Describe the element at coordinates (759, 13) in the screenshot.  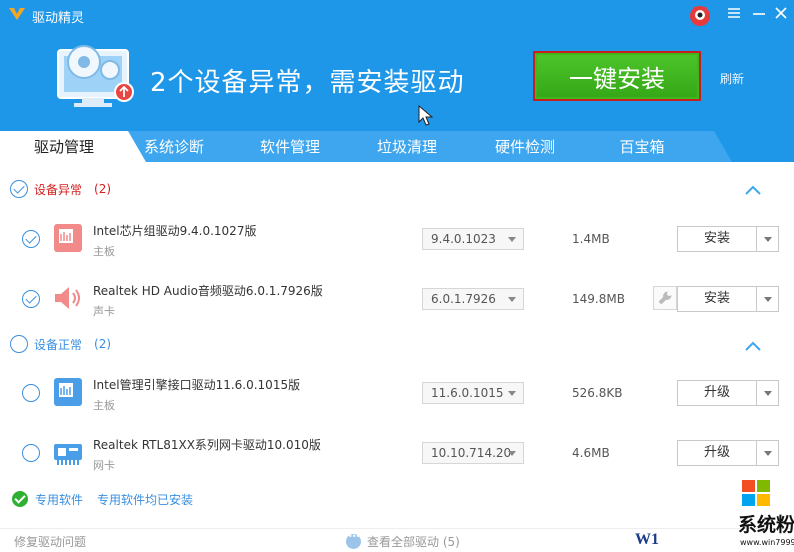
I see `minimize-icon` at that location.